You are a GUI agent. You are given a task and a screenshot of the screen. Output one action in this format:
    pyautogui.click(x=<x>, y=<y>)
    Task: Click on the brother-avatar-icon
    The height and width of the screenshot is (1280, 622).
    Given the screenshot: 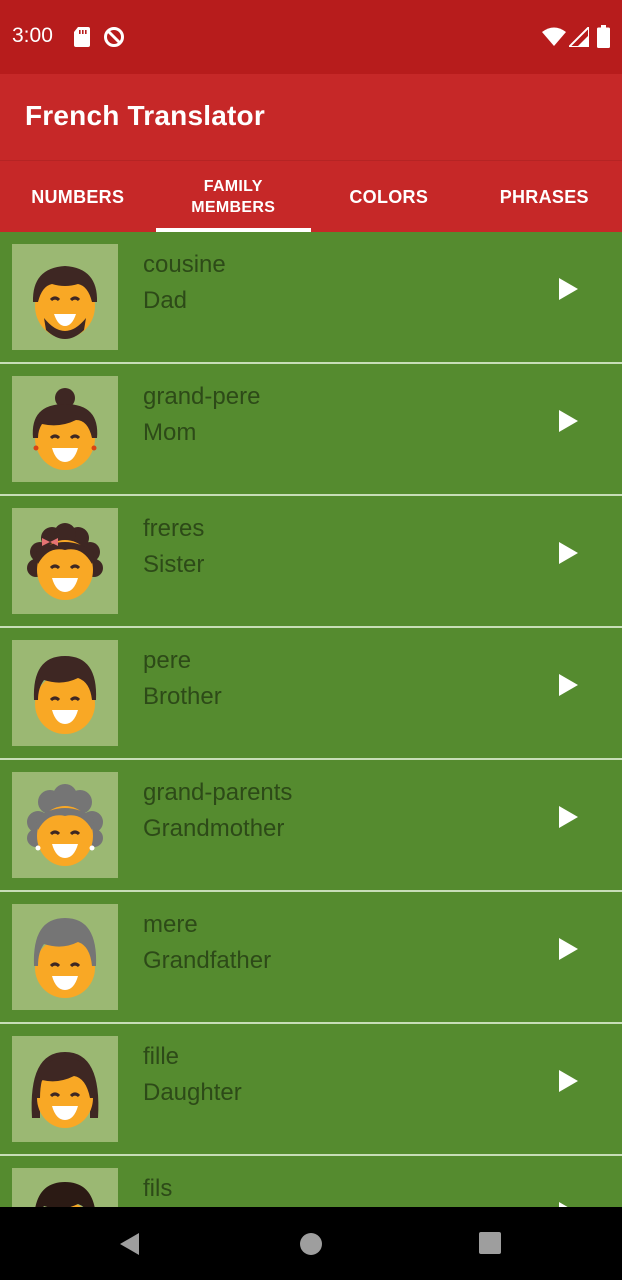 What is the action you would take?
    pyautogui.click(x=65, y=695)
    